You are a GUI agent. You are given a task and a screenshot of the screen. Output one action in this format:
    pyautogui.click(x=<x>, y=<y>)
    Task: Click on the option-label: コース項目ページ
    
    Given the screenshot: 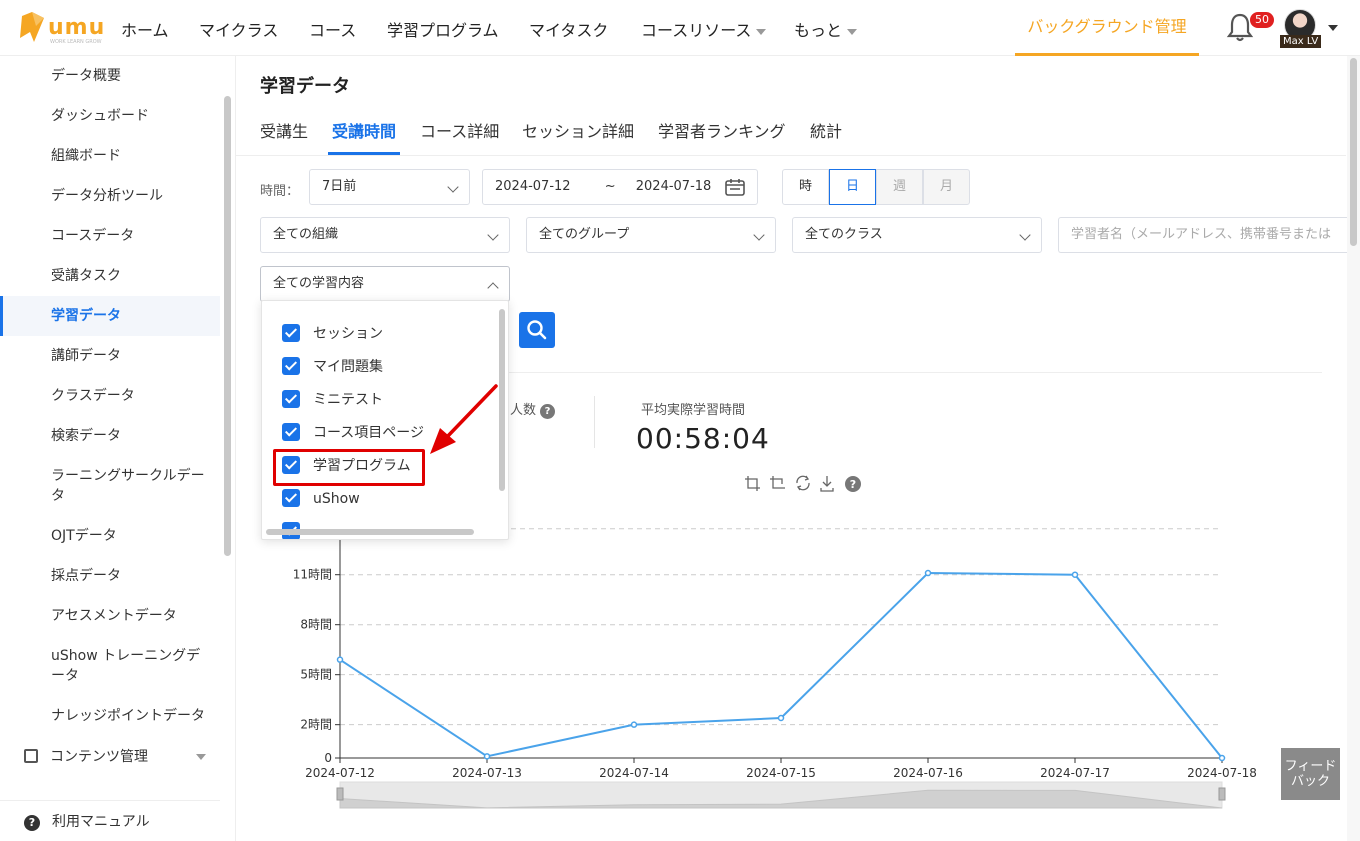 What is the action you would take?
    pyautogui.click(x=369, y=433)
    